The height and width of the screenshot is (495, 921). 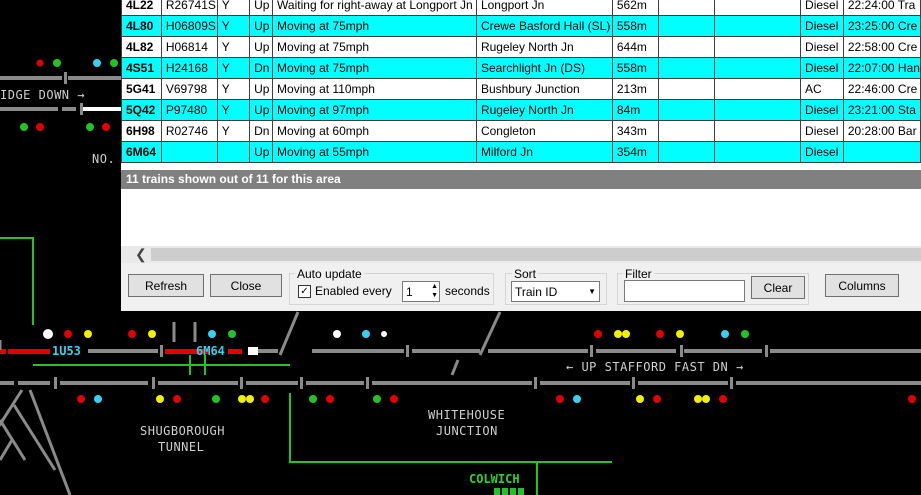 What do you see at coordinates (467, 431) in the screenshot?
I see `label-junction: JUNCTION` at bounding box center [467, 431].